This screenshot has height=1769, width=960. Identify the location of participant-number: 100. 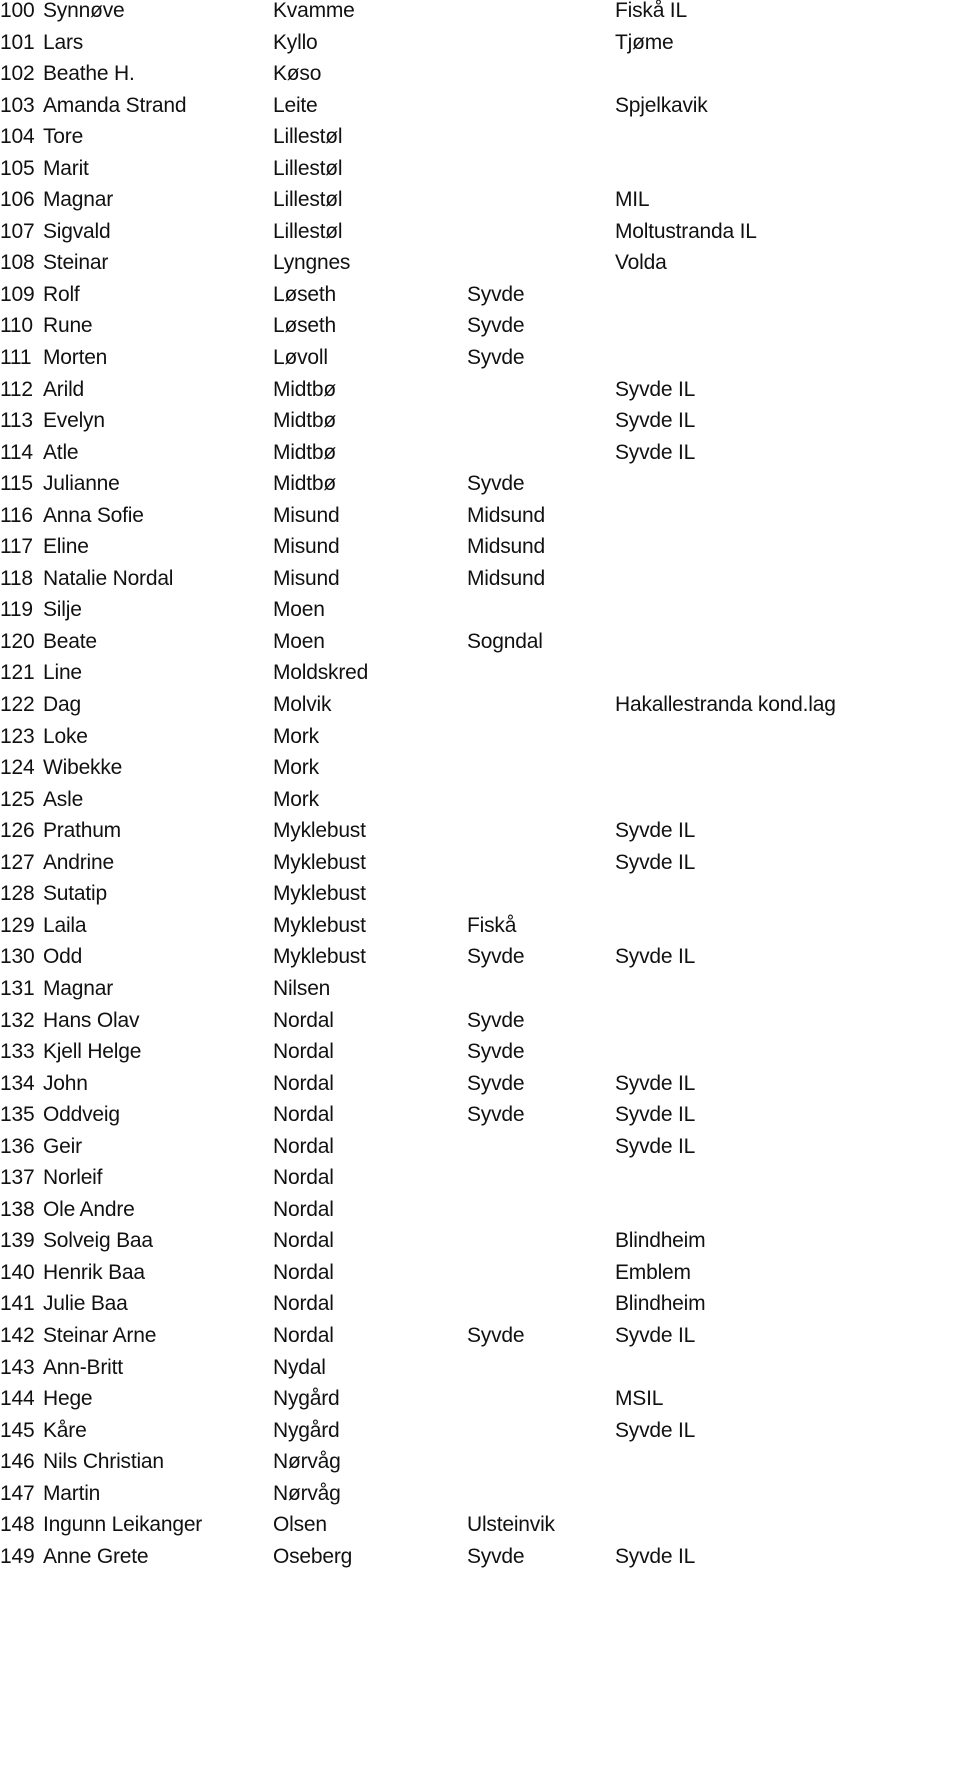
(17, 11).